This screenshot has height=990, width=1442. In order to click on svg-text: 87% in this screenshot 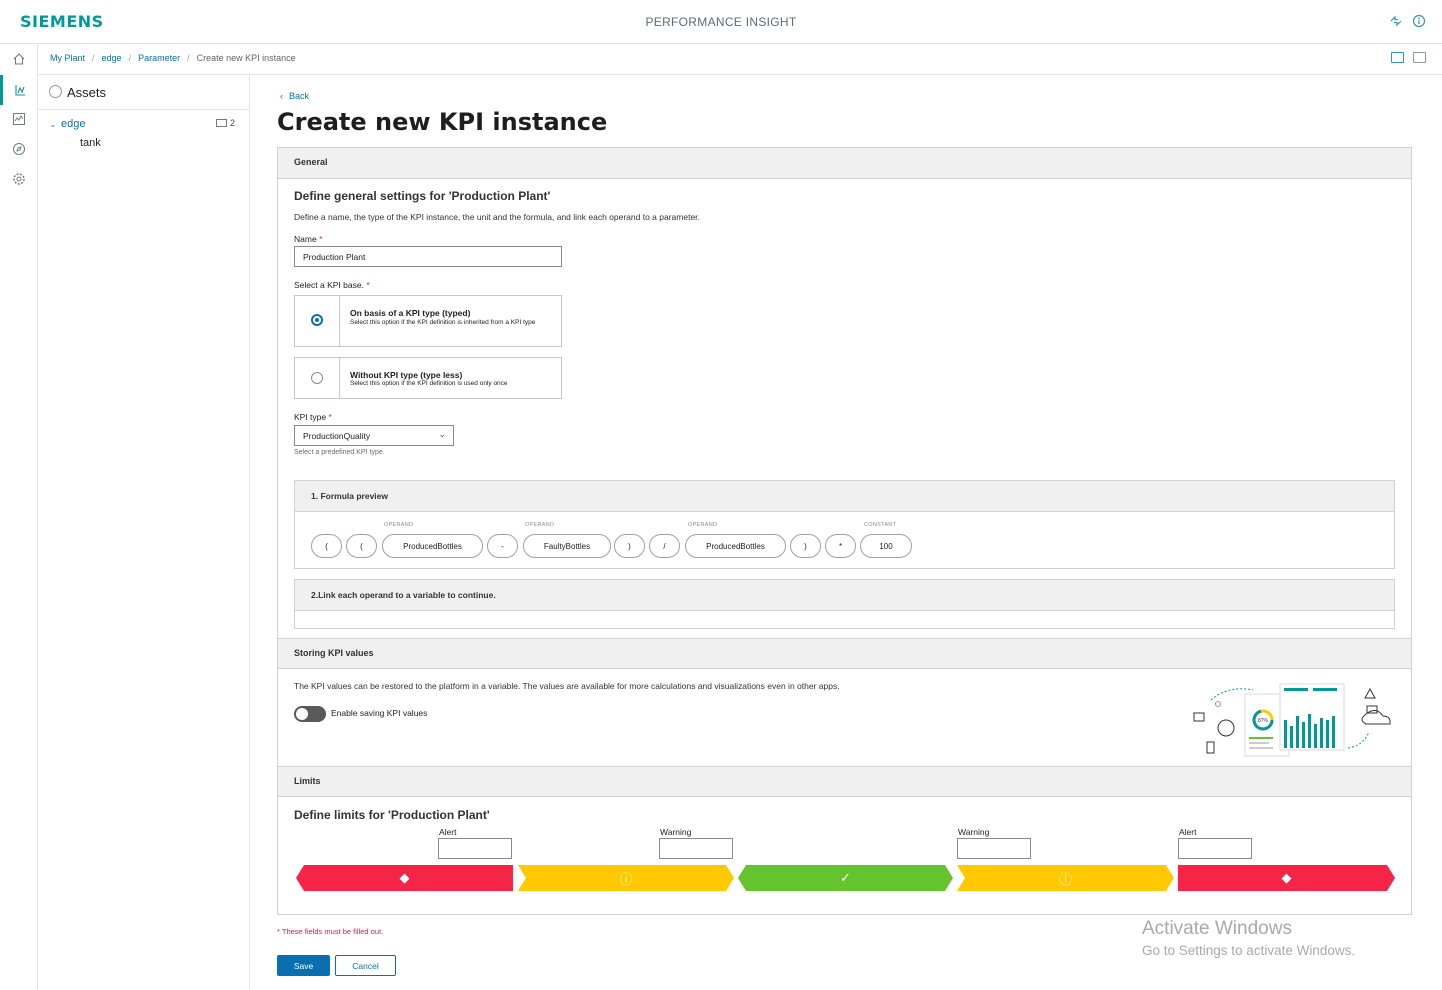, I will do `click(1263, 721)`.